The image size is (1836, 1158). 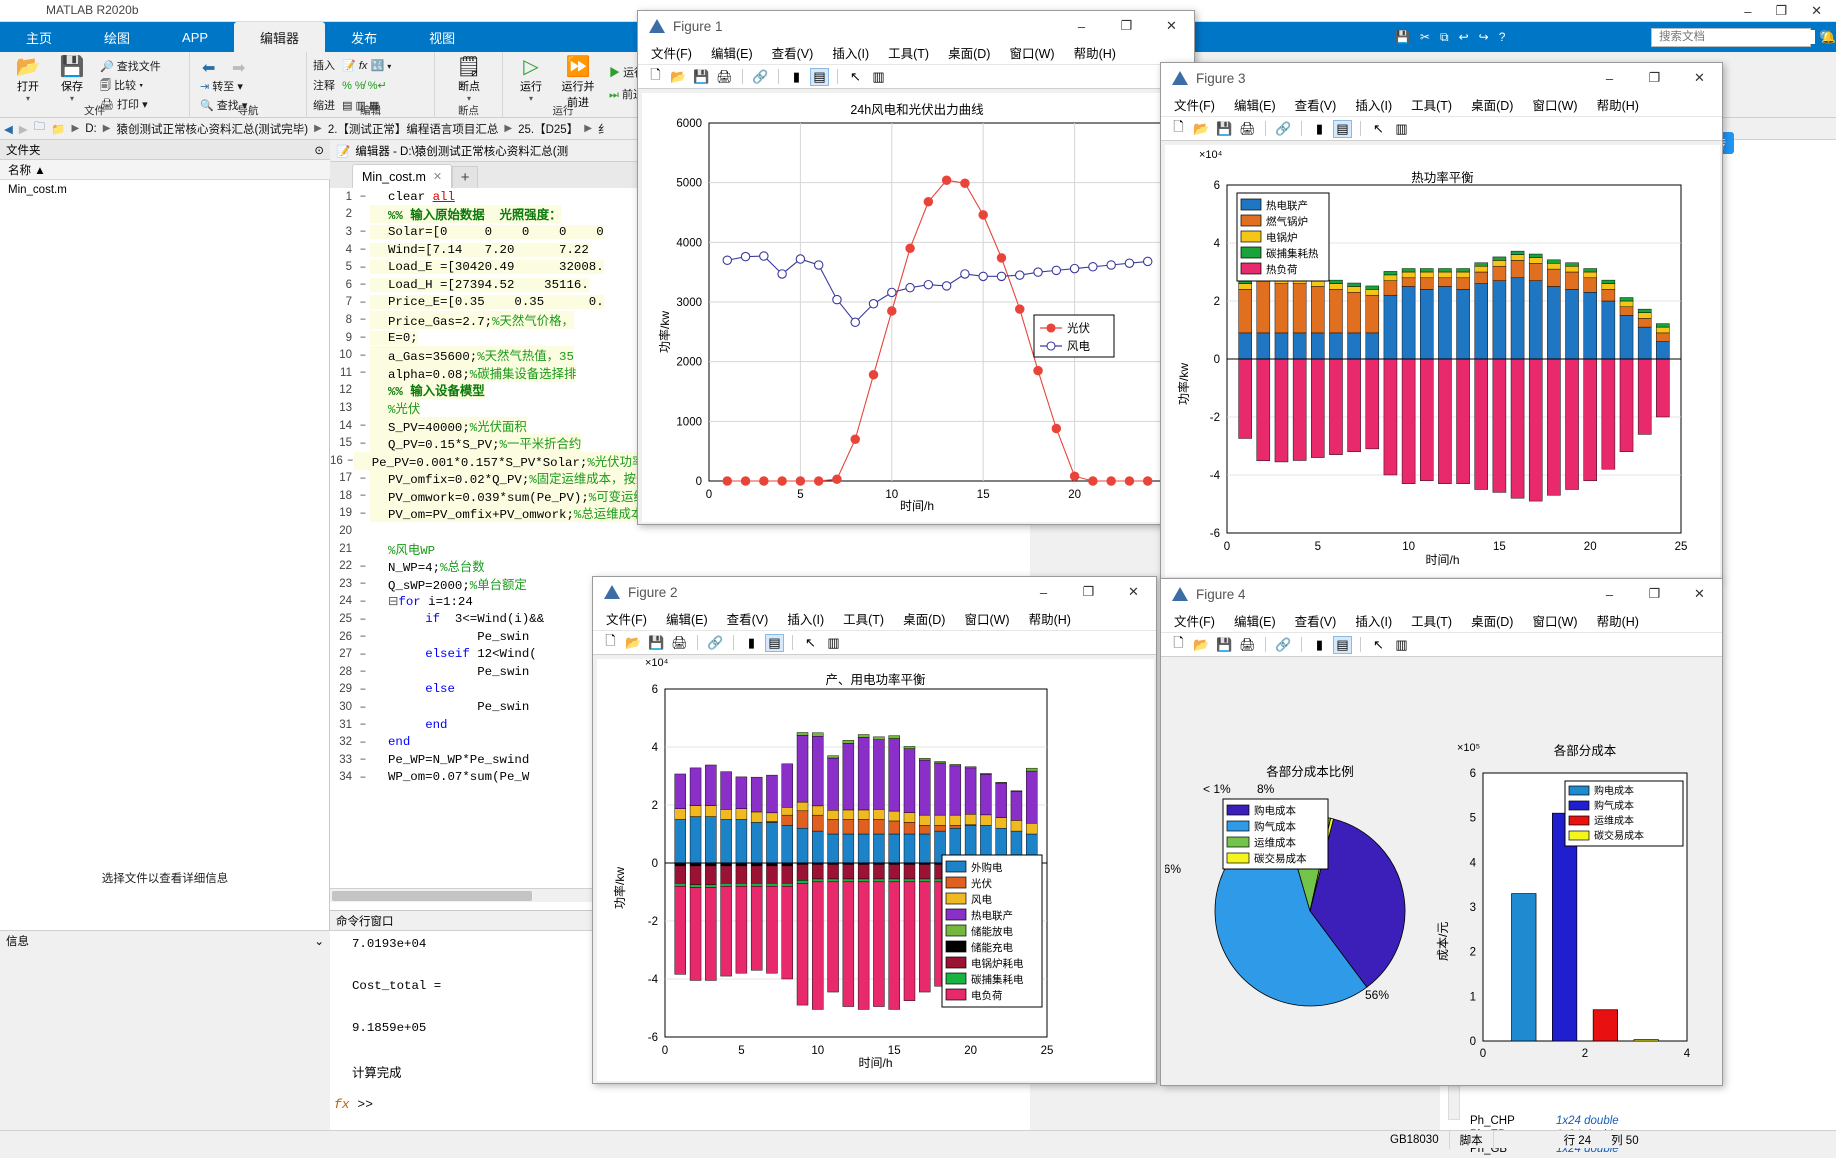 I want to click on file-name: Min_cost.m, so click(x=37, y=190).